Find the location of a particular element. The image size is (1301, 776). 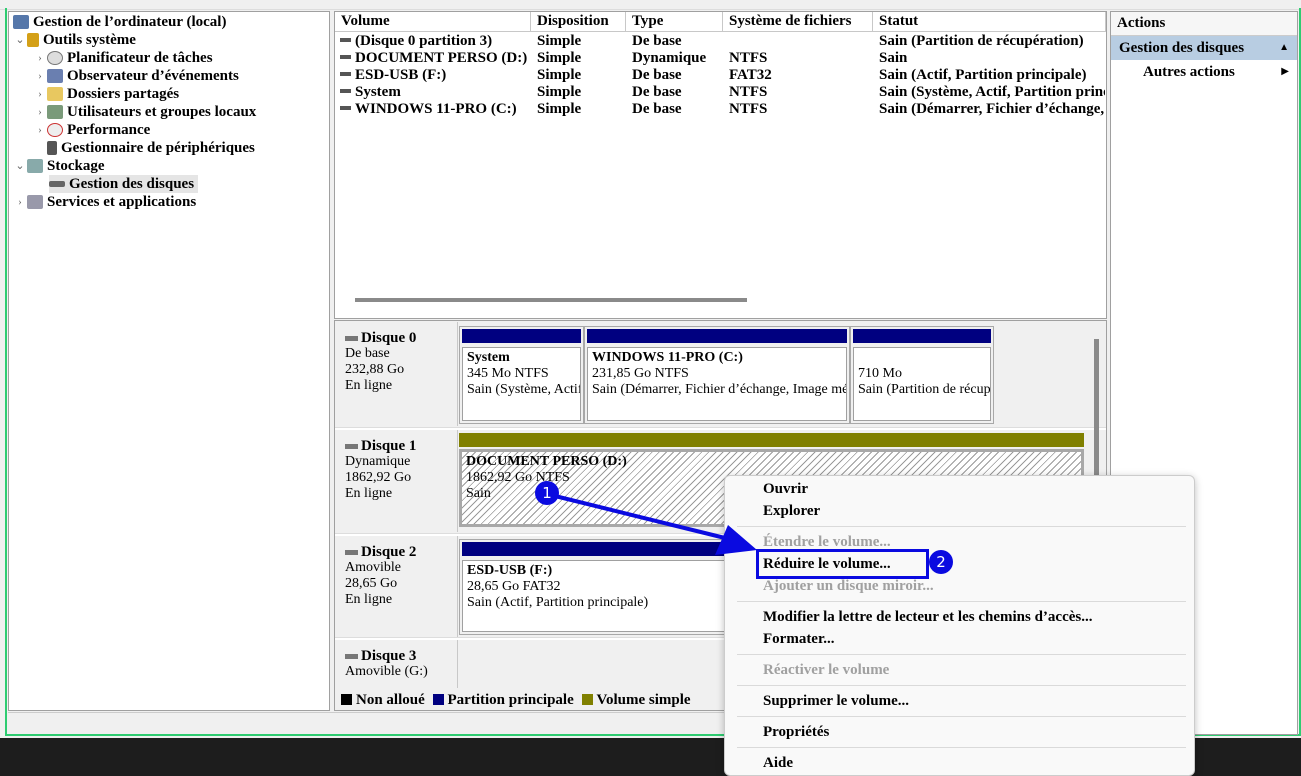

annotation-step-2: 2 is located at coordinates (941, 562).